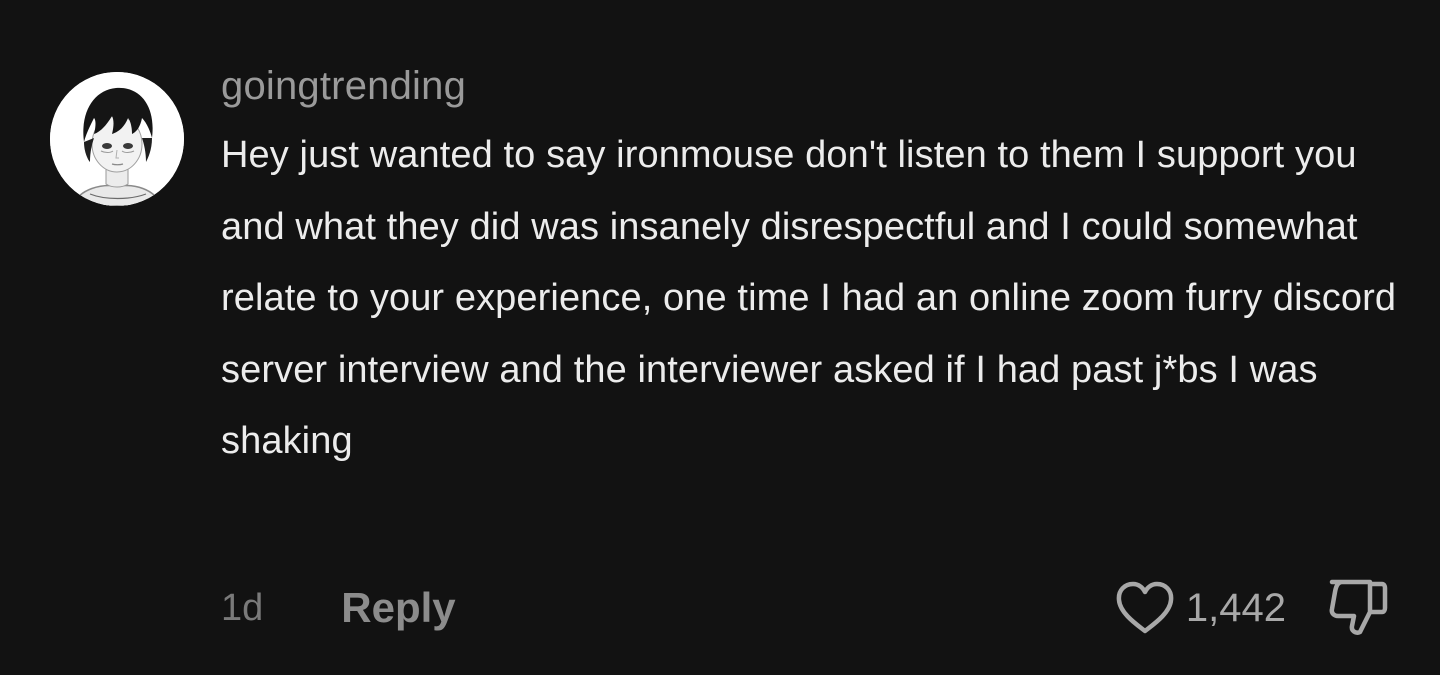 The width and height of the screenshot is (1440, 675). I want to click on avatar-image, so click(117, 139).